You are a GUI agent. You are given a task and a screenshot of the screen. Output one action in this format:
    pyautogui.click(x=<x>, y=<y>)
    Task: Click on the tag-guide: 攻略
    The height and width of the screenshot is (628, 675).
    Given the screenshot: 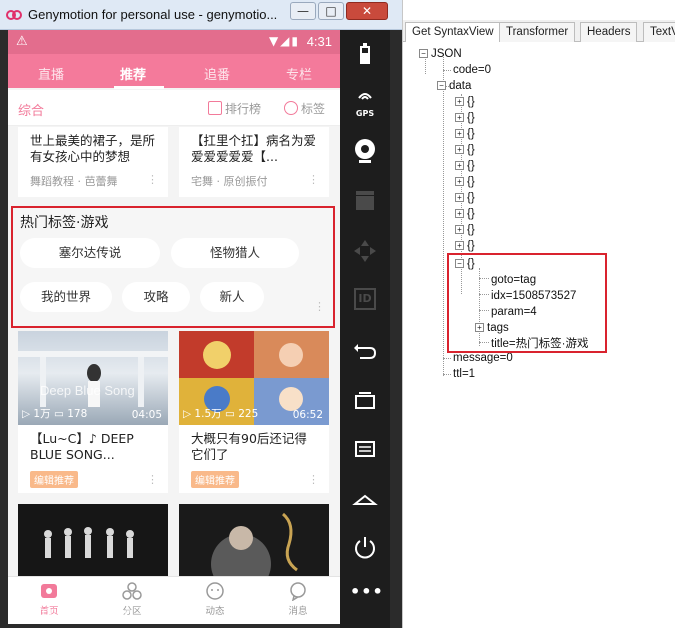 What is the action you would take?
    pyautogui.click(x=156, y=297)
    